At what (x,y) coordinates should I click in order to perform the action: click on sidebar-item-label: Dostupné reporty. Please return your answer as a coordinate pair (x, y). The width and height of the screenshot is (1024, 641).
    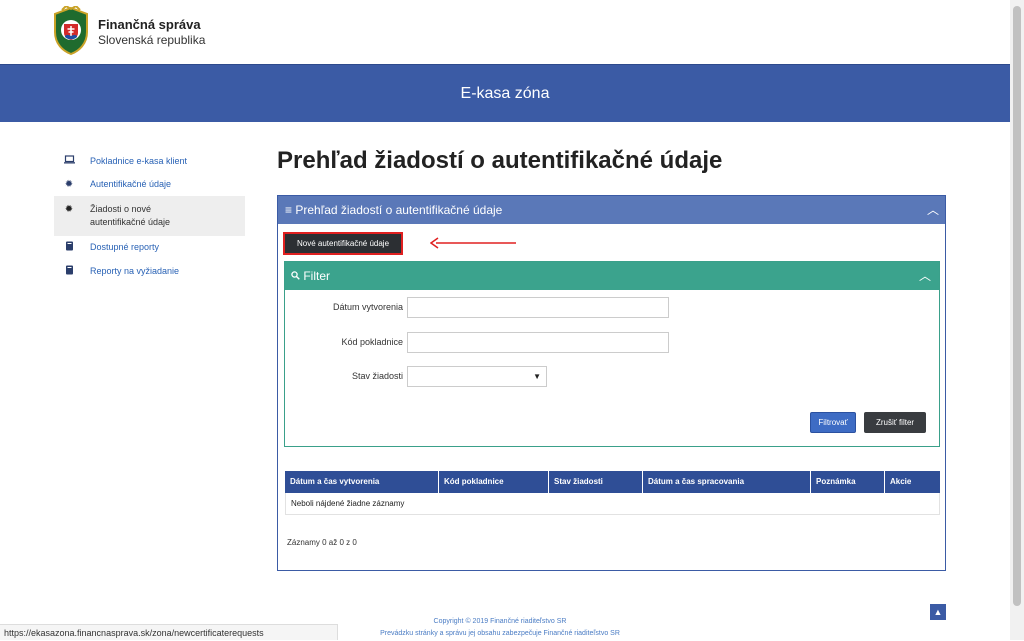
    Looking at the image, I should click on (125, 247).